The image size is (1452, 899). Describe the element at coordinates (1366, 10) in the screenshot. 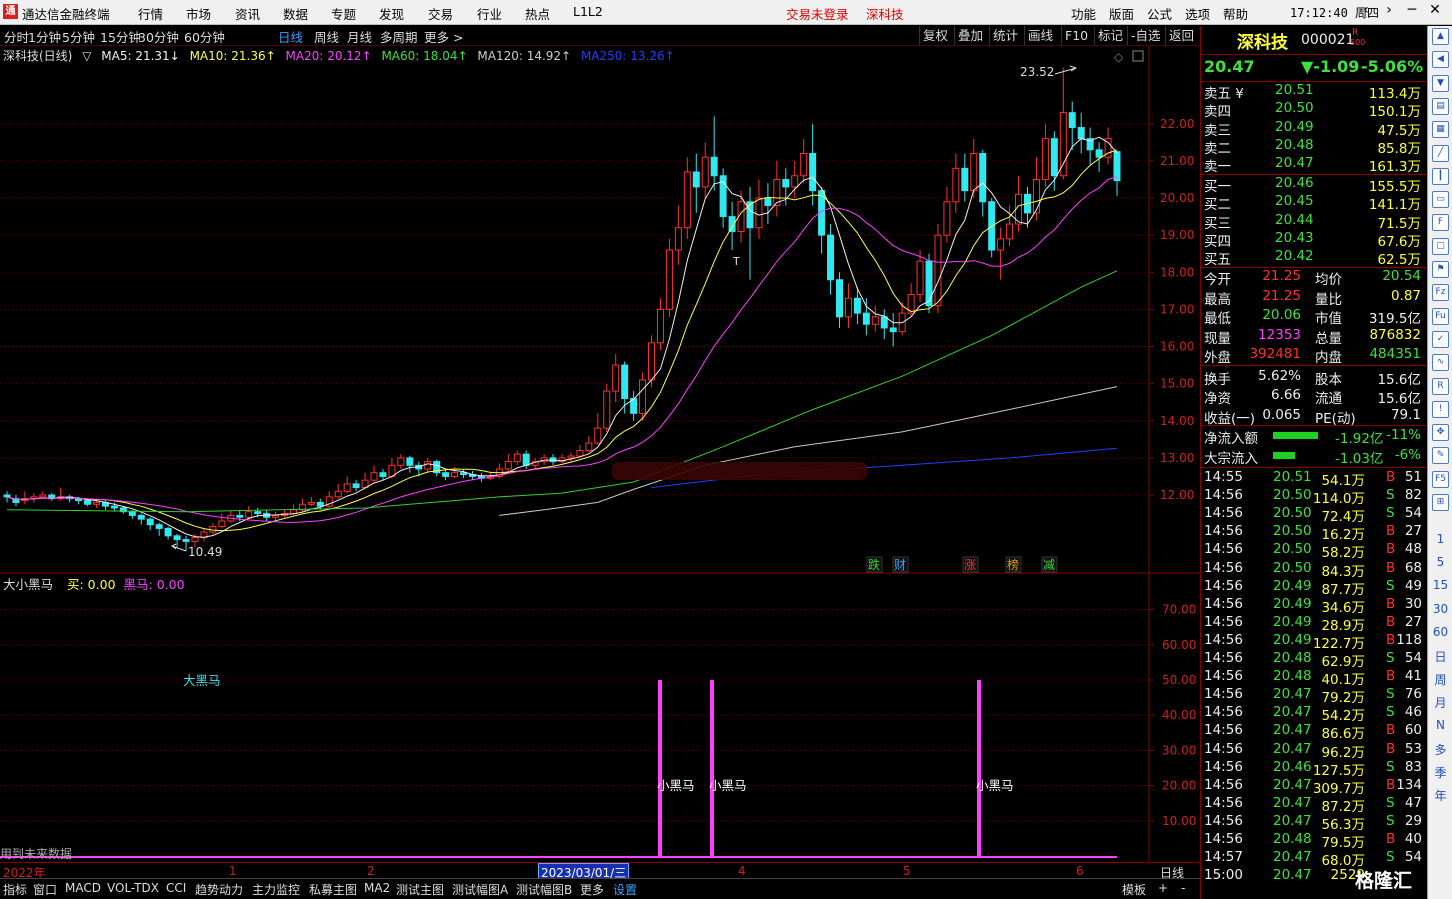

I see `back-icon: ‹` at that location.